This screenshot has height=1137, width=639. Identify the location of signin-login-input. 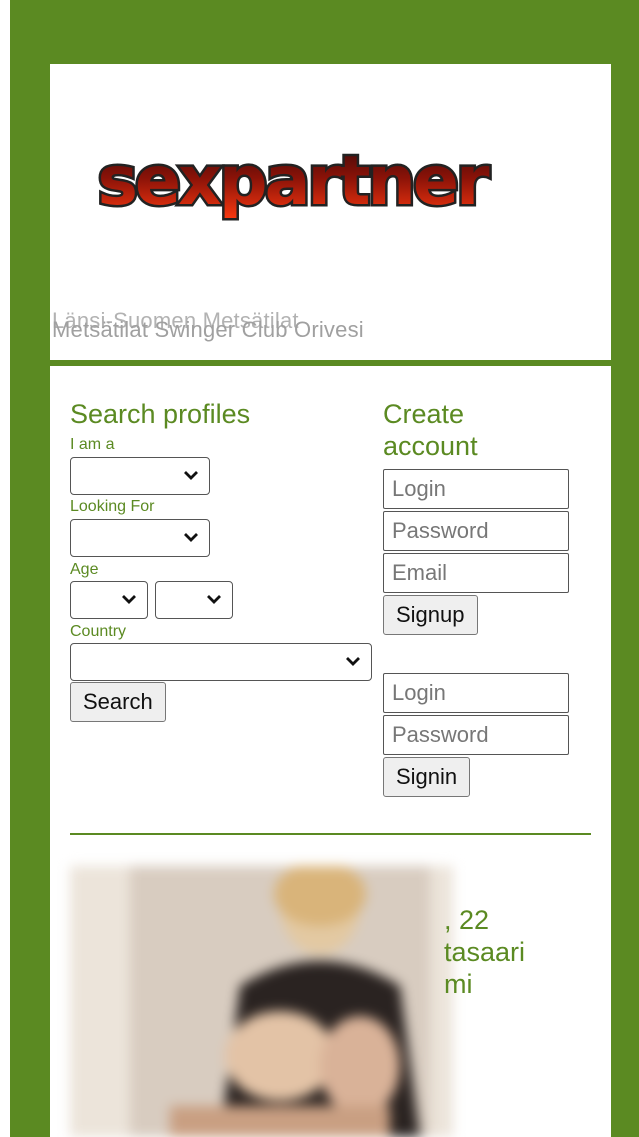
(476, 693).